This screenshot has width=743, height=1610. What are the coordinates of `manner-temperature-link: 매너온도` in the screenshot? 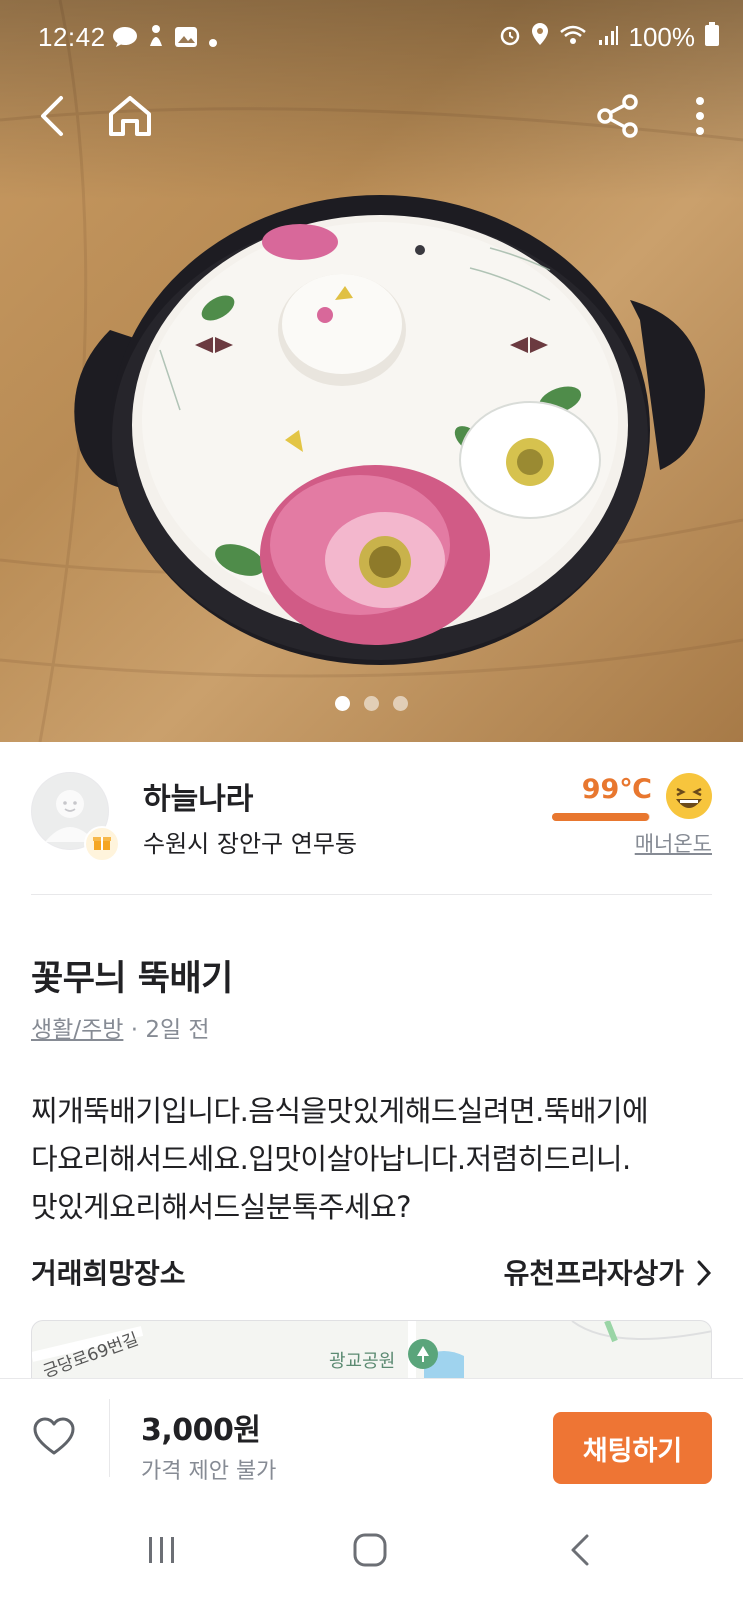 It's located at (662, 843).